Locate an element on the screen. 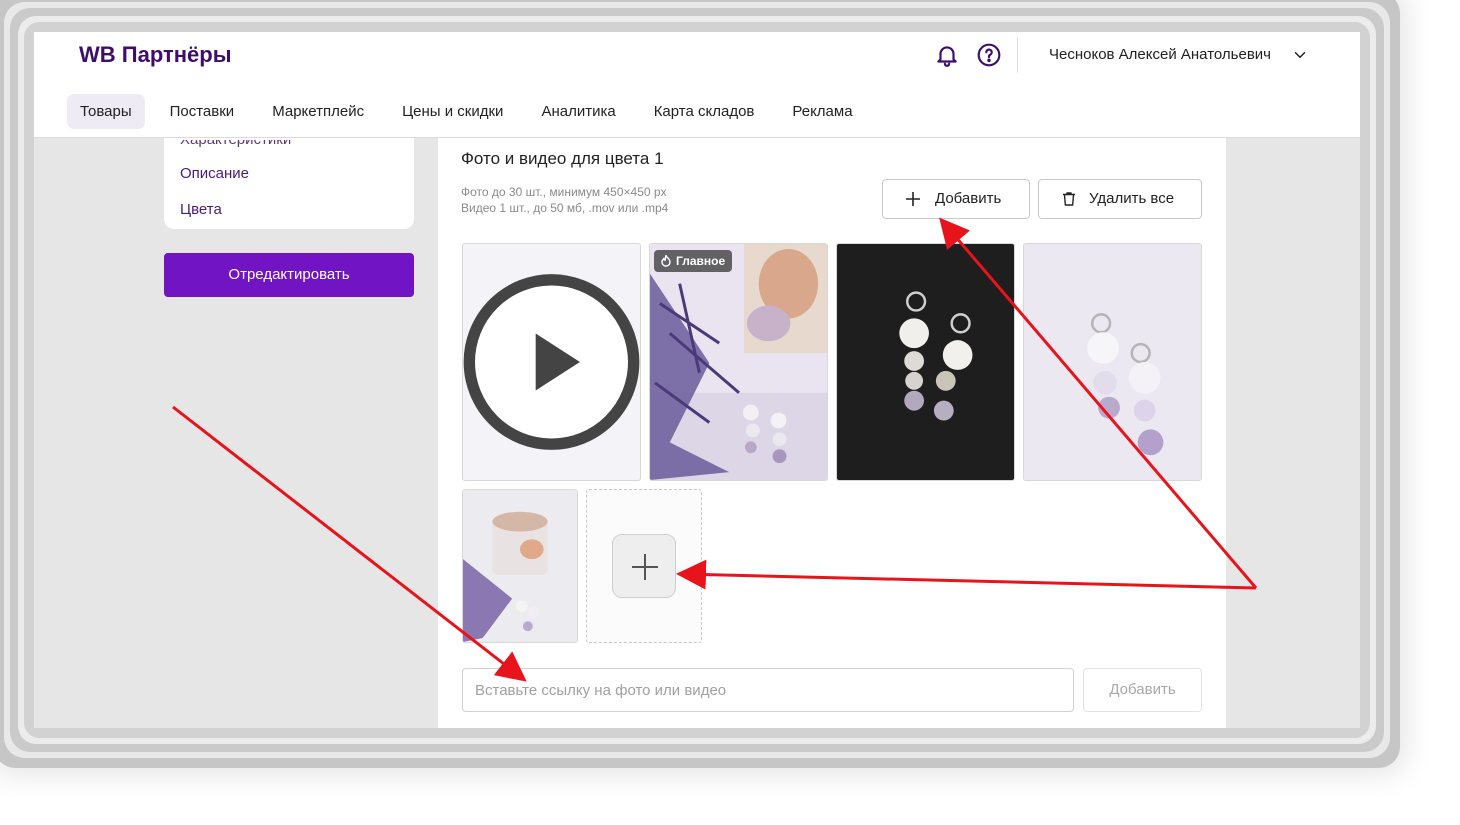 The height and width of the screenshot is (825, 1460). help-icon is located at coordinates (989, 55).